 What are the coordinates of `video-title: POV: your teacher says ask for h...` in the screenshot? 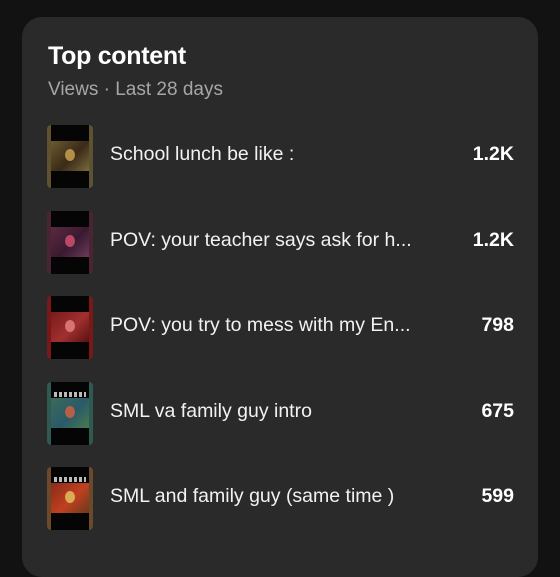 It's located at (261, 239).